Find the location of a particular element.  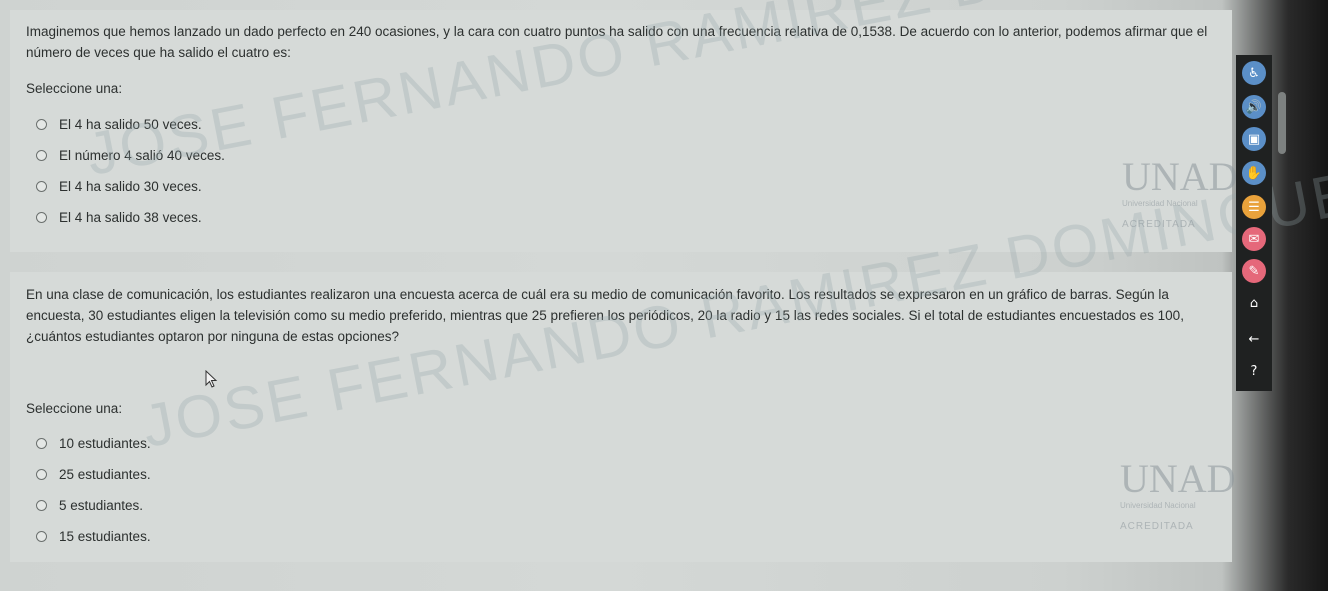

mouse-cursor-icon is located at coordinates (211, 379).